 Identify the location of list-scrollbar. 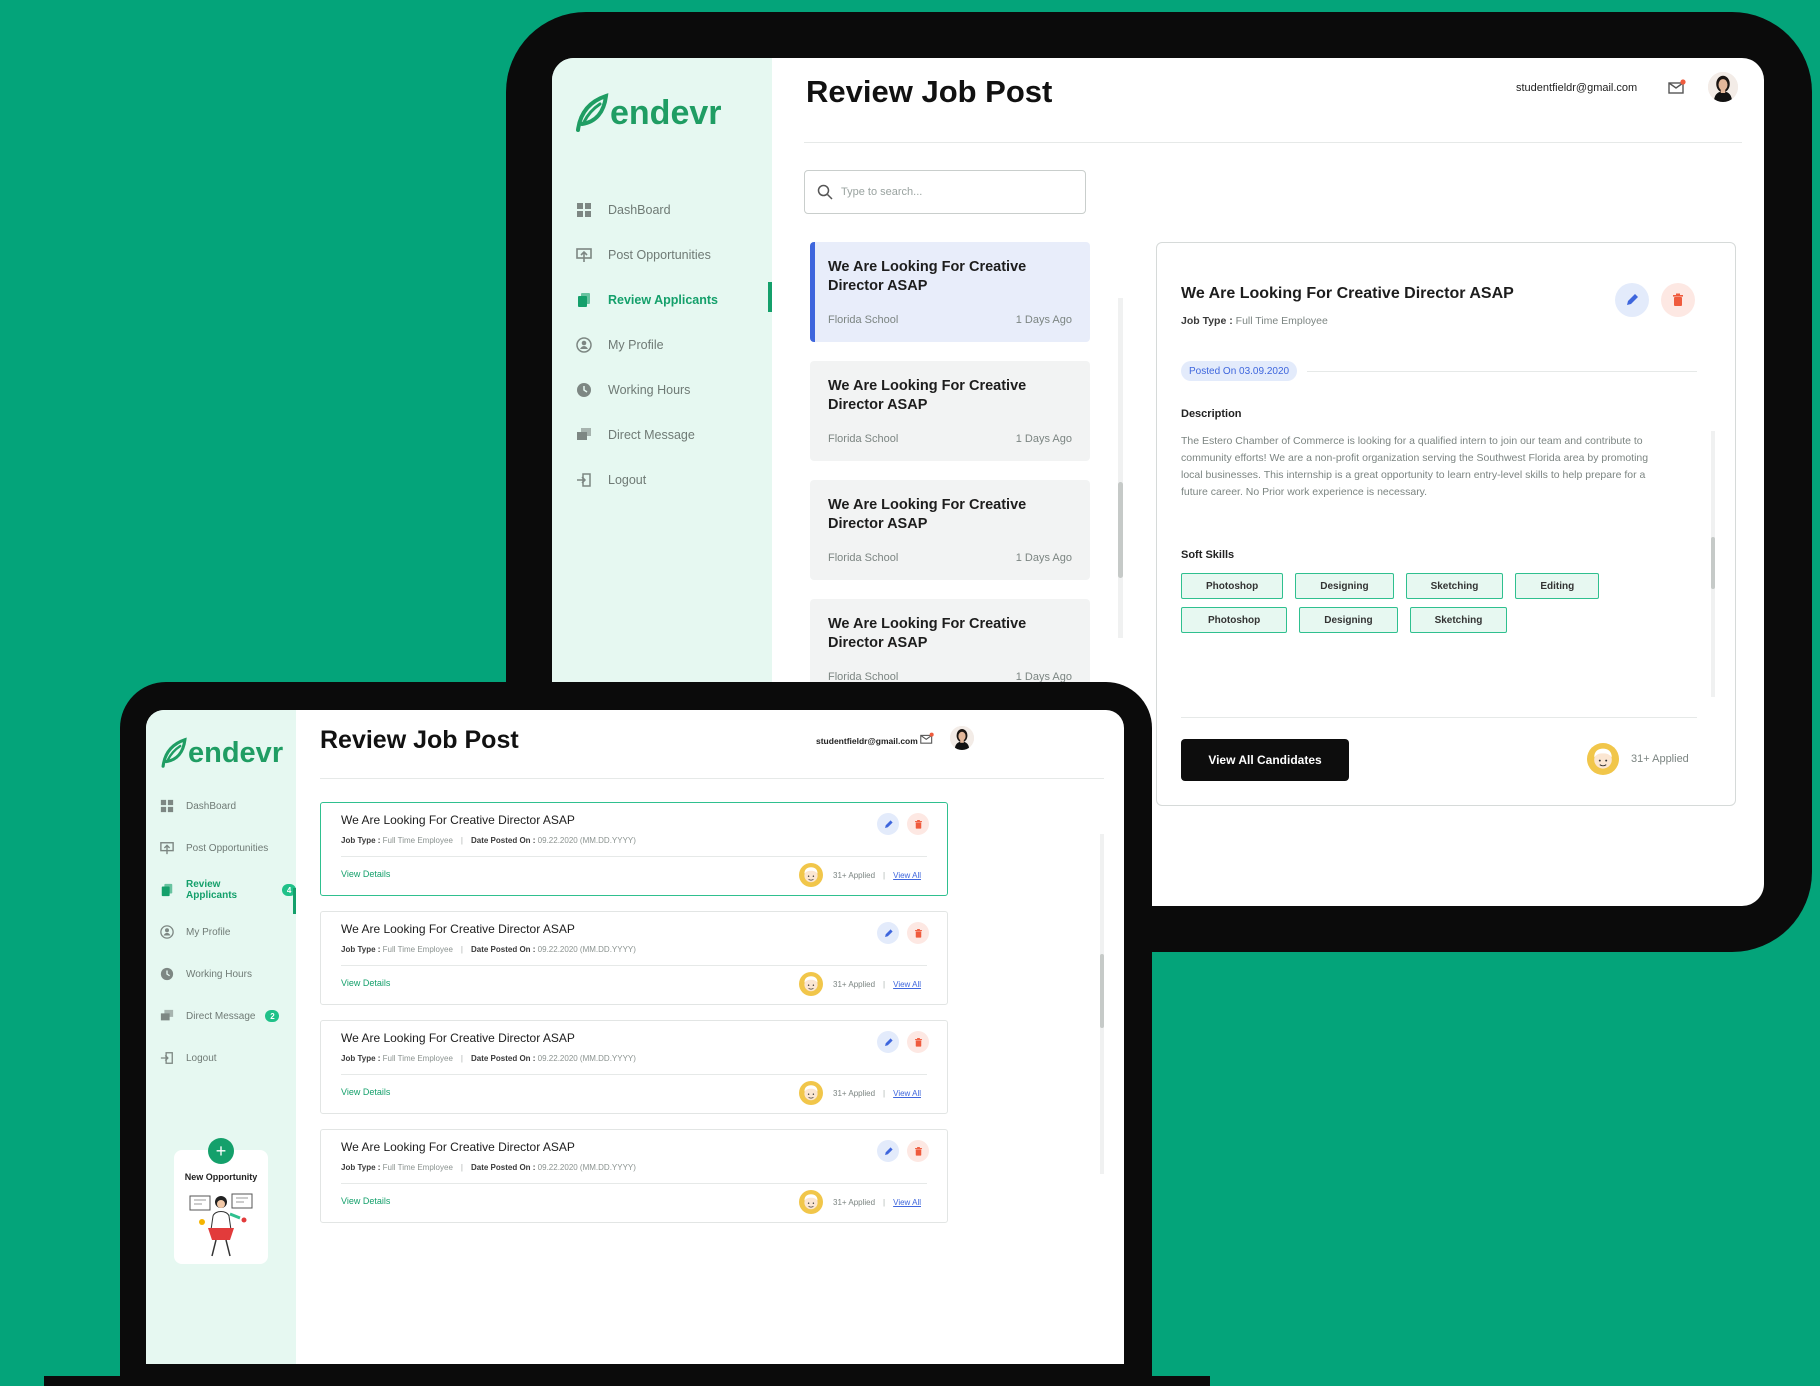
(1120, 468).